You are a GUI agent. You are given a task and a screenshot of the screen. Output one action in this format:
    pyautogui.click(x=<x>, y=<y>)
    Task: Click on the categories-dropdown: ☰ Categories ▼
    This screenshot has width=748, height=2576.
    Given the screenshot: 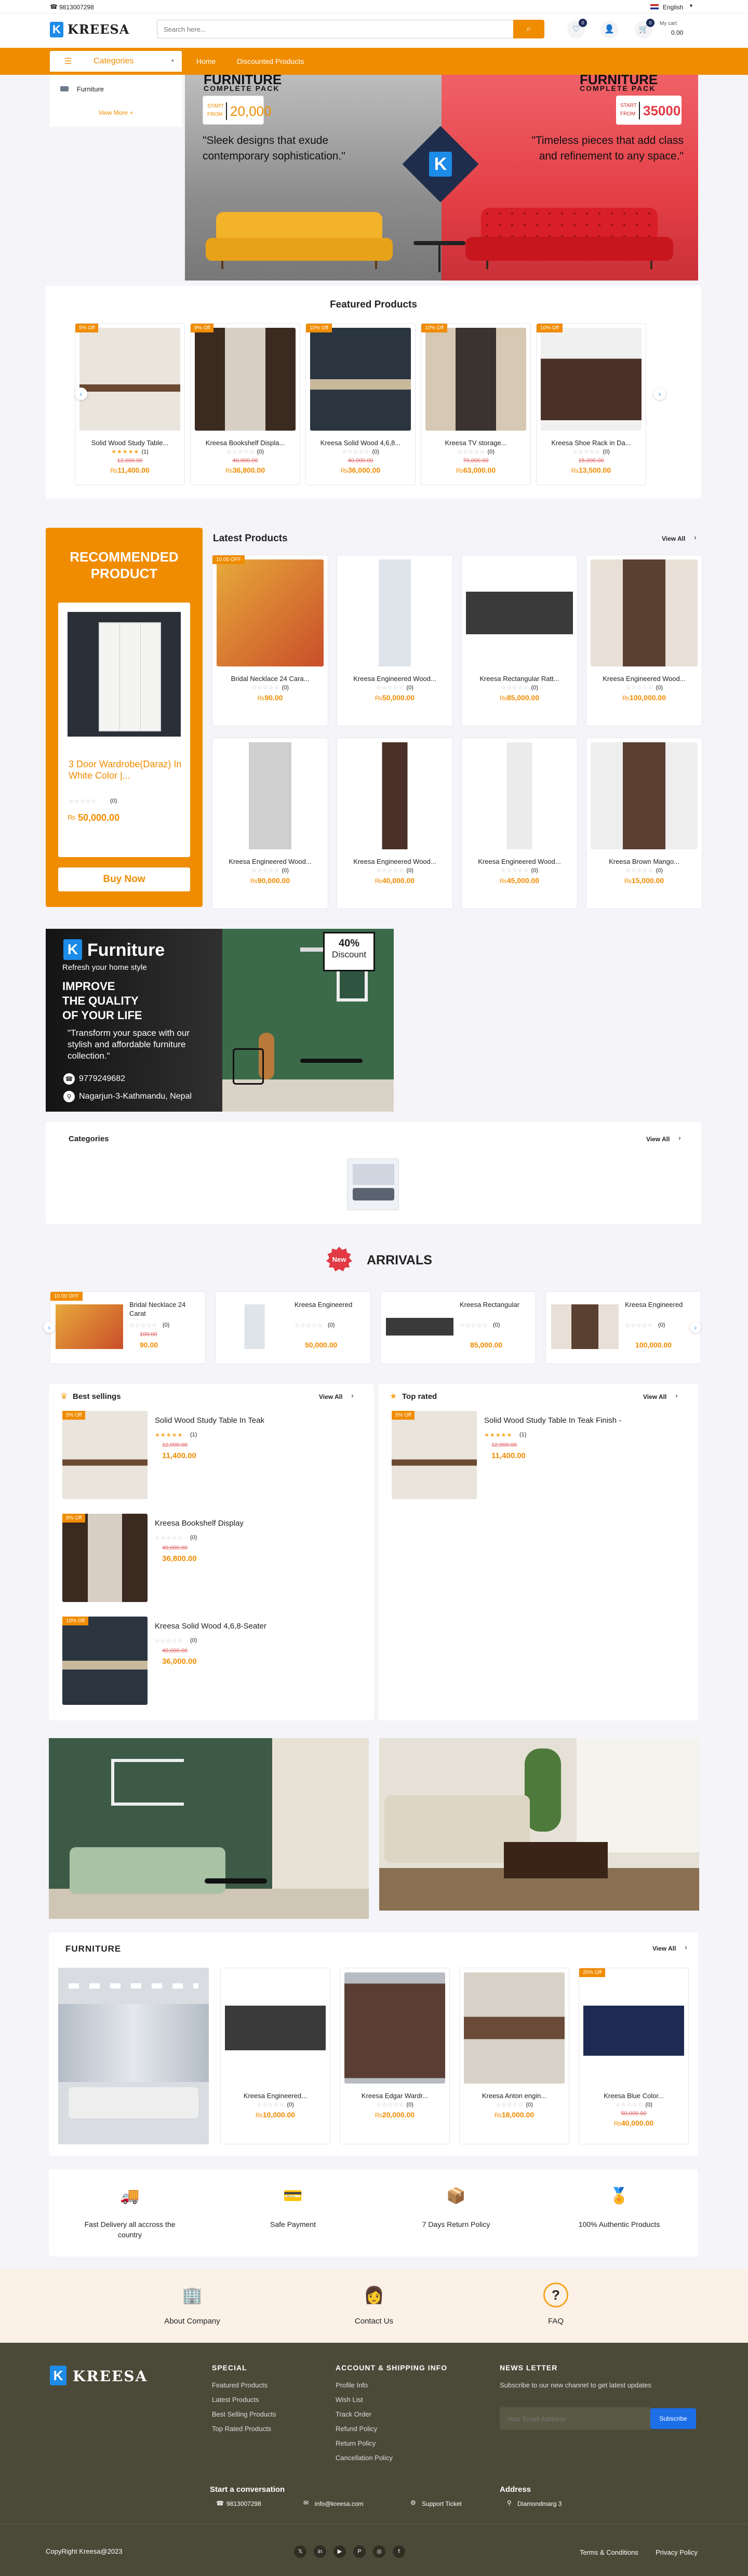 What is the action you would take?
    pyautogui.click(x=116, y=61)
    